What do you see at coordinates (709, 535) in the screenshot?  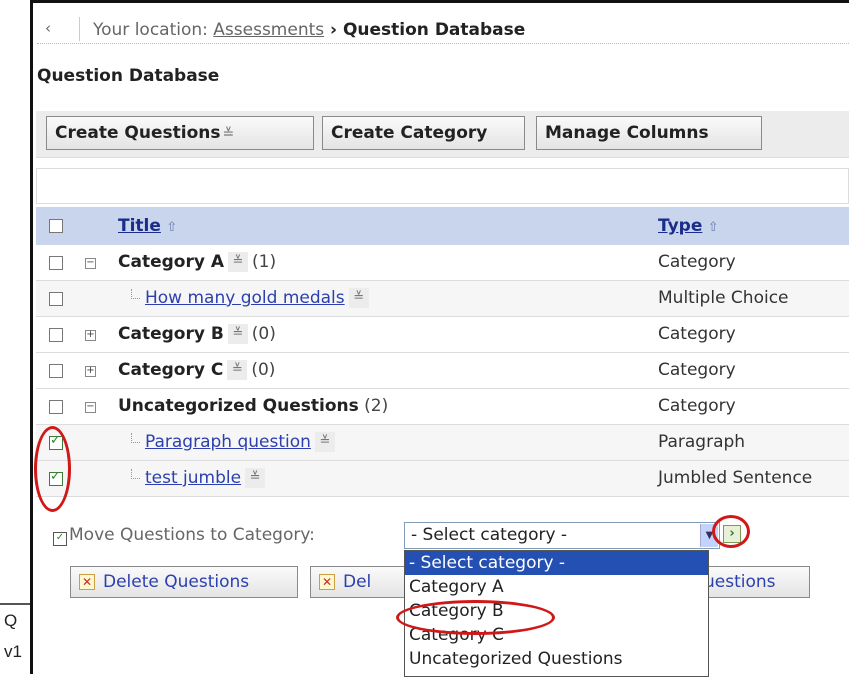 I see `chevron-down-icon: ▼` at bounding box center [709, 535].